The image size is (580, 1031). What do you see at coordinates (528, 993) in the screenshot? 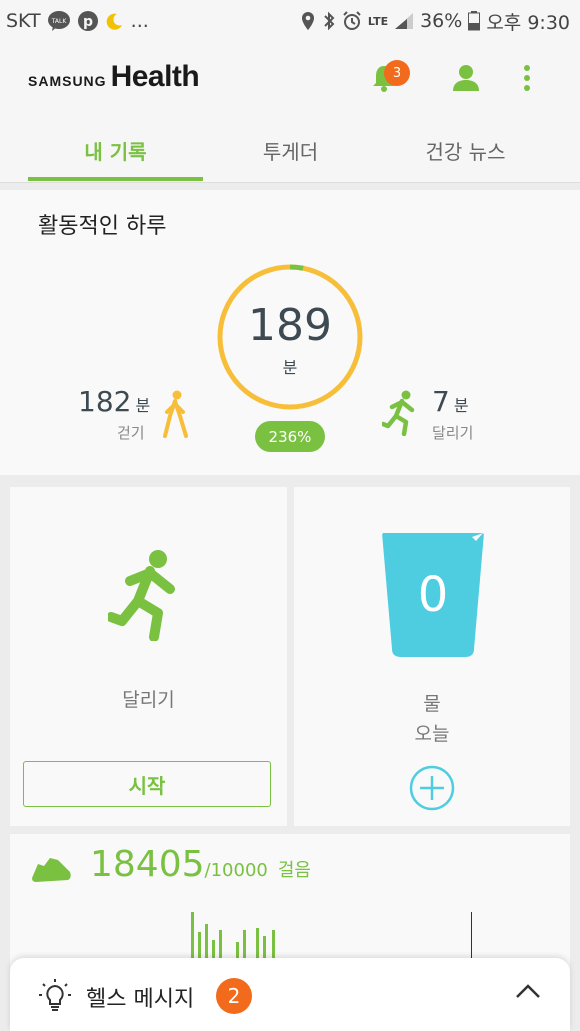
I see `chevron-up-icon` at bounding box center [528, 993].